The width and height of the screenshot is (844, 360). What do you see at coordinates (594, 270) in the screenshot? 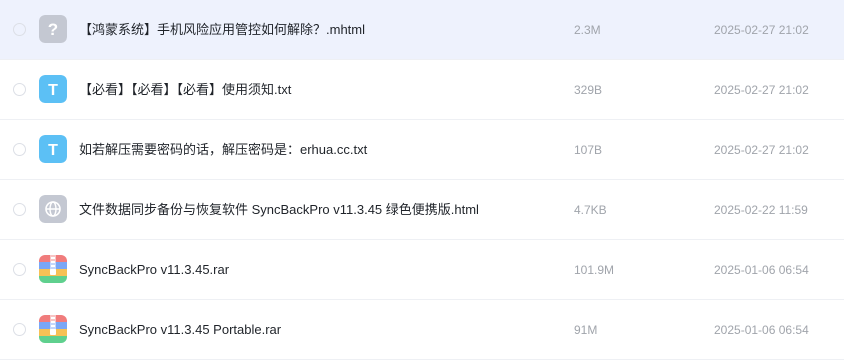
I see `file-size: 101.9M` at bounding box center [594, 270].